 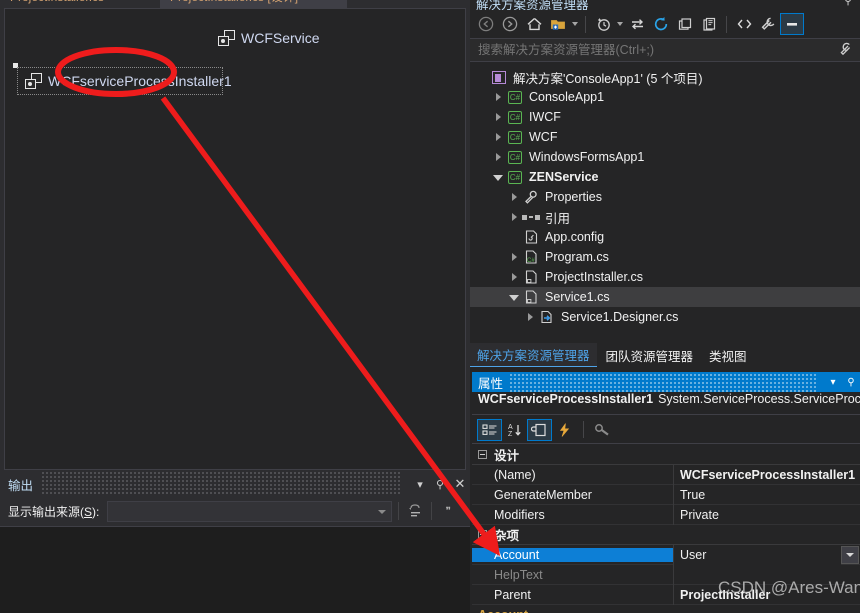 What do you see at coordinates (603, 24) in the screenshot?
I see `pending-changes-icon` at bounding box center [603, 24].